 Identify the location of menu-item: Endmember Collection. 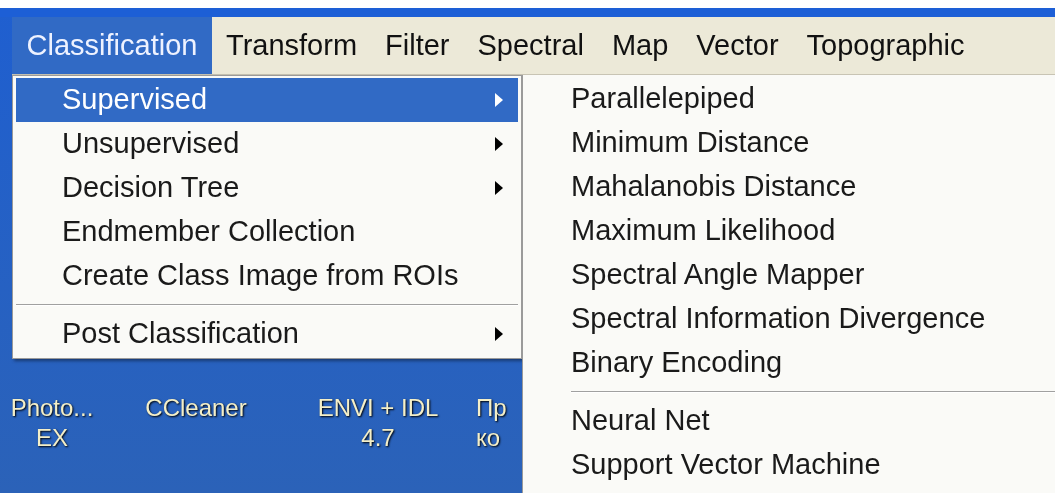
(267, 232).